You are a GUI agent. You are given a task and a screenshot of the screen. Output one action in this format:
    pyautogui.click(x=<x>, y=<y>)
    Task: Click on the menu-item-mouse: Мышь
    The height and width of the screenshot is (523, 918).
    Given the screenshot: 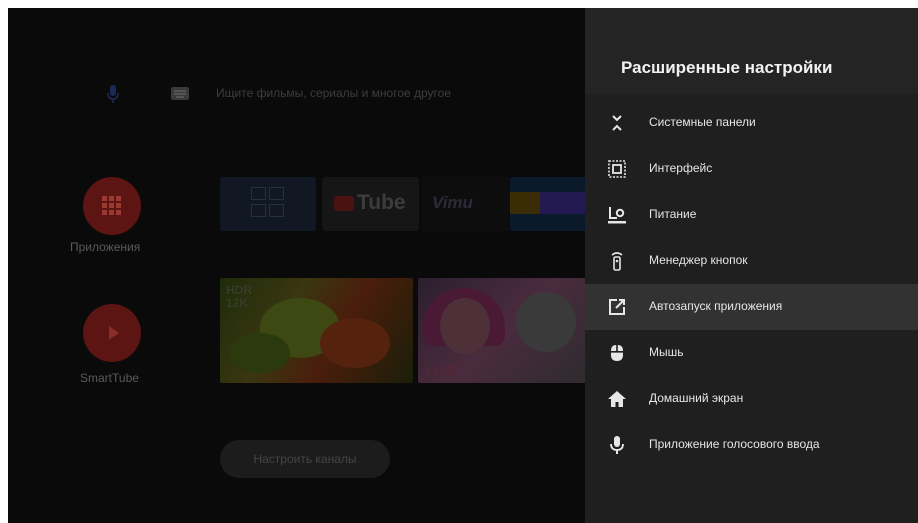 What is the action you would take?
    pyautogui.click(x=751, y=353)
    